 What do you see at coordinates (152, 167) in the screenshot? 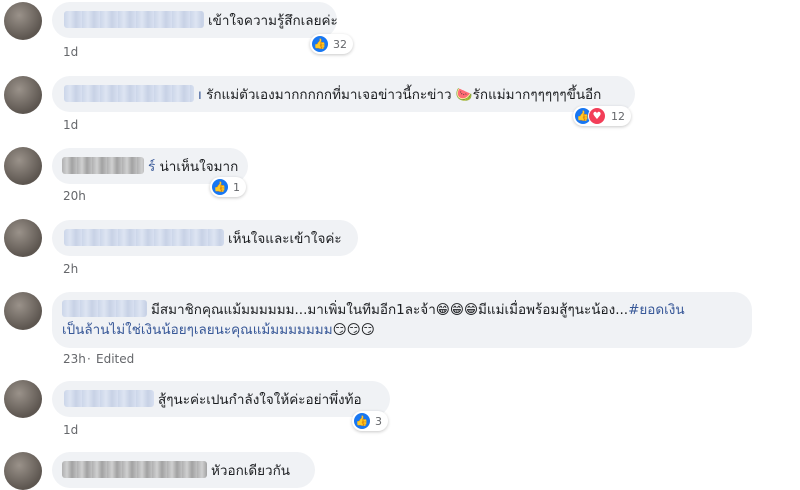
I see `name-fragment: ร์` at bounding box center [152, 167].